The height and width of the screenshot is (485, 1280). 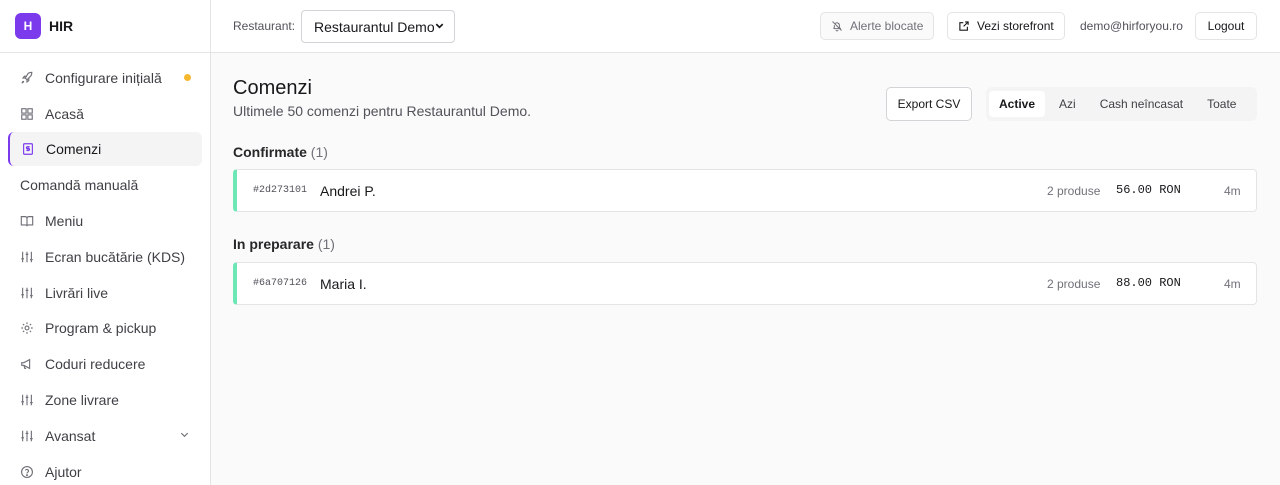 I want to click on view-storefront-button: Vezi storefront, so click(x=1006, y=26).